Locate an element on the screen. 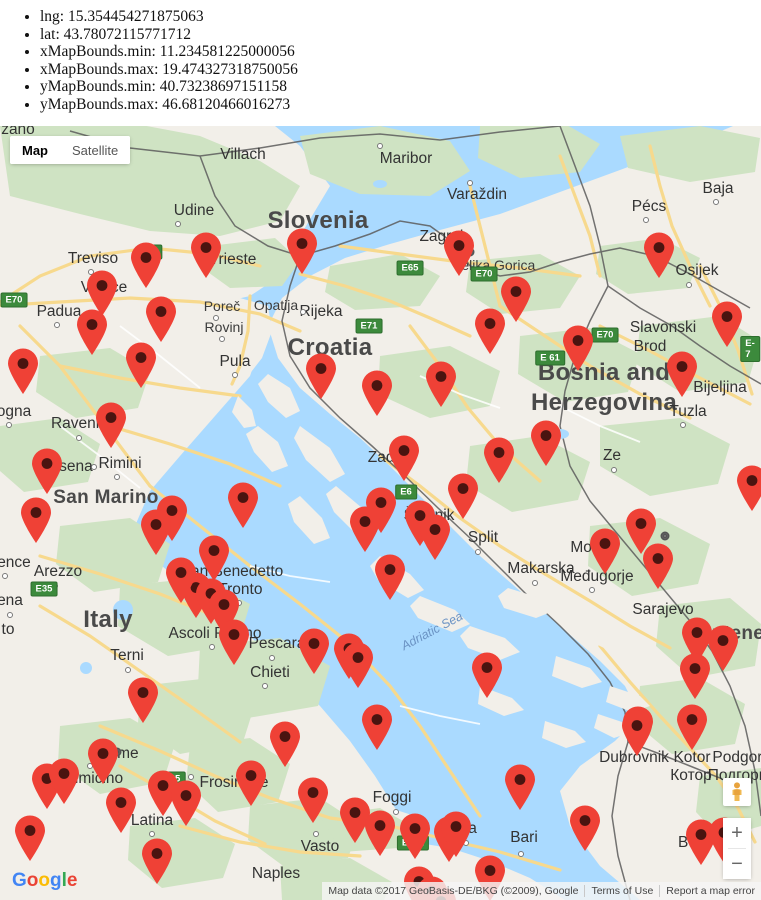 The height and width of the screenshot is (900, 761). zoom-in-button: + is located at coordinates (737, 833).